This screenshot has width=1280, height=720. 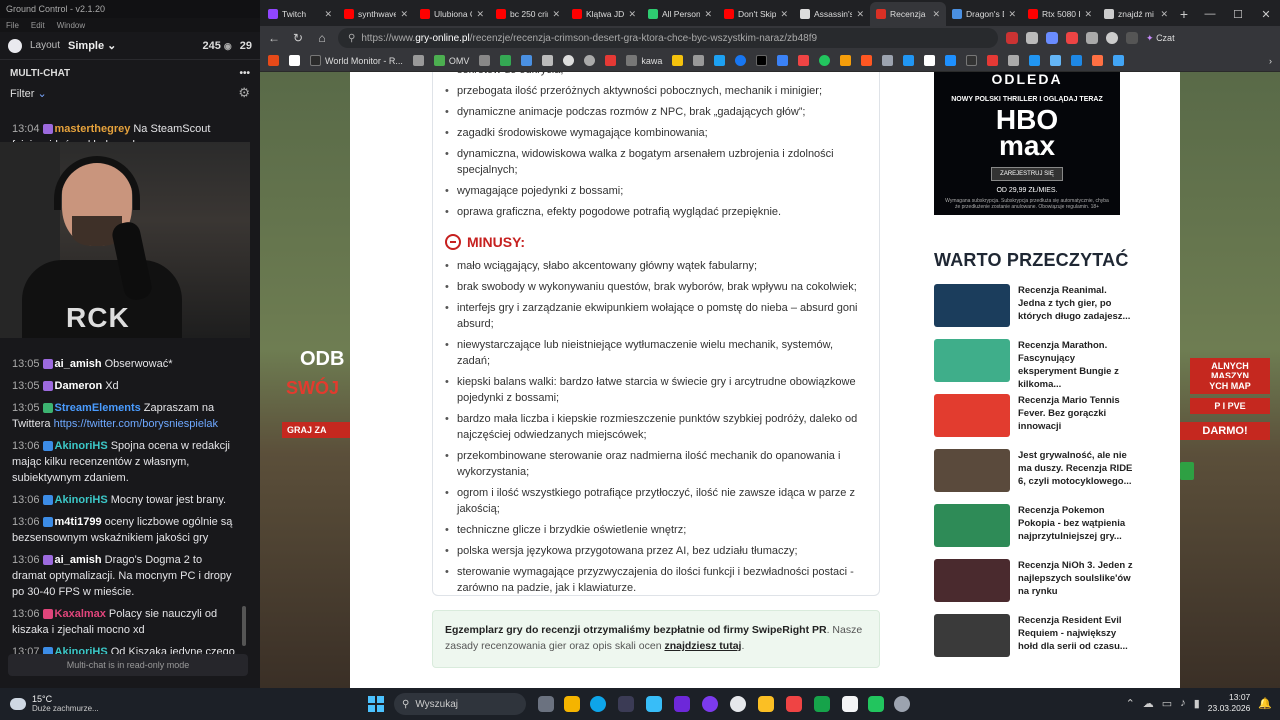 I want to click on volume-icon: ♪, so click(x=1183, y=703).